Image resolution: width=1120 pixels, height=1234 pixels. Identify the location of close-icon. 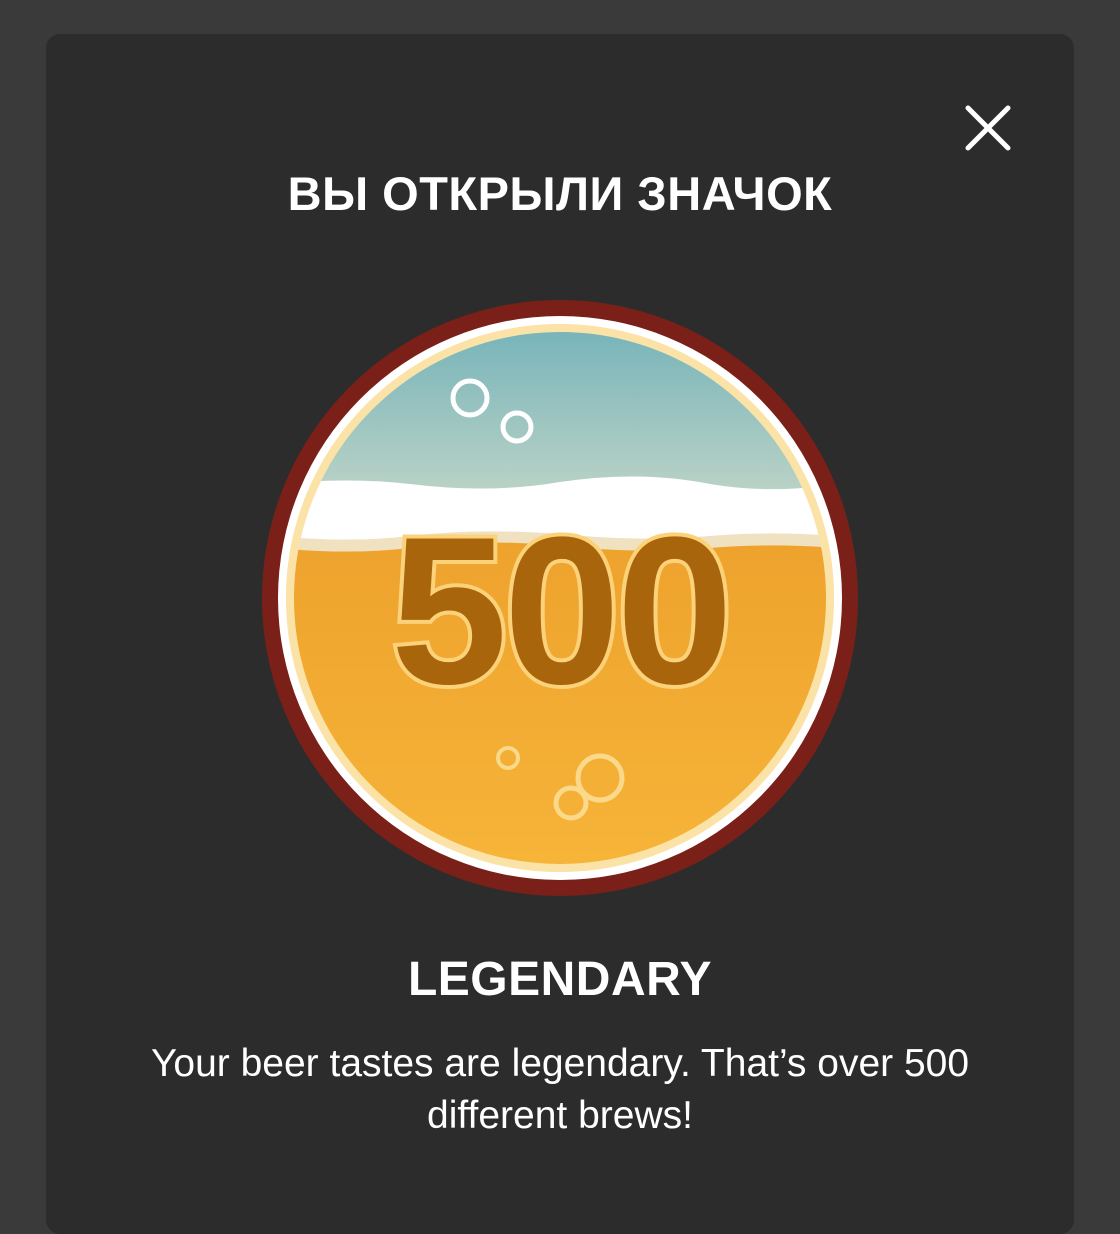
(988, 128).